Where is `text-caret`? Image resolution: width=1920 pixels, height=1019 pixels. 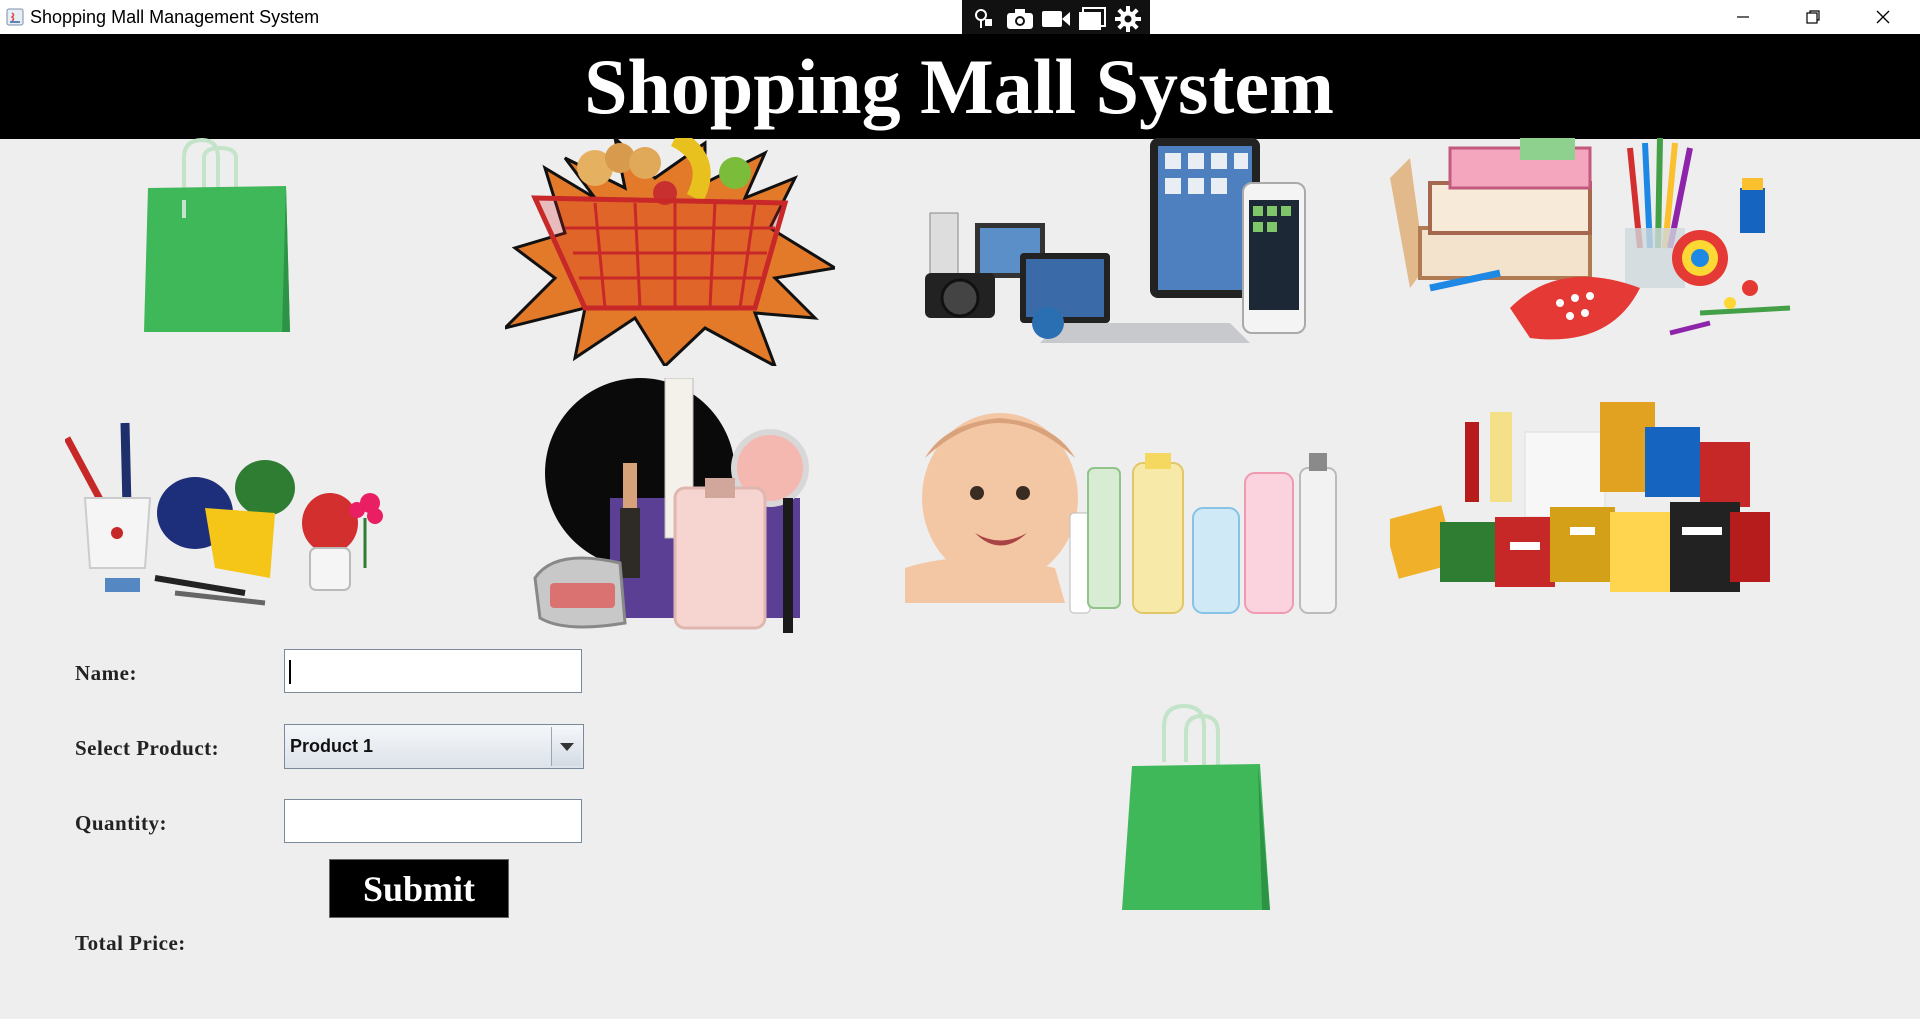
text-caret is located at coordinates (290, 672).